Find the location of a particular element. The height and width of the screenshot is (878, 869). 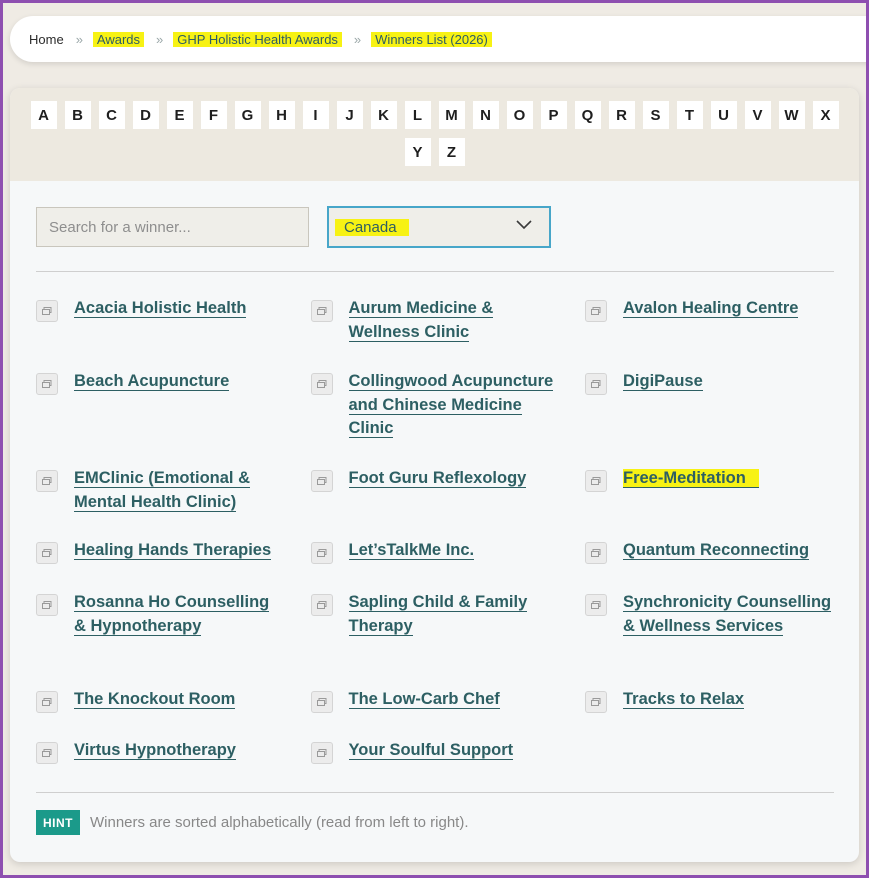

winner-link: Aurum Medicine & Wellness Clinic is located at coordinates (453, 320).